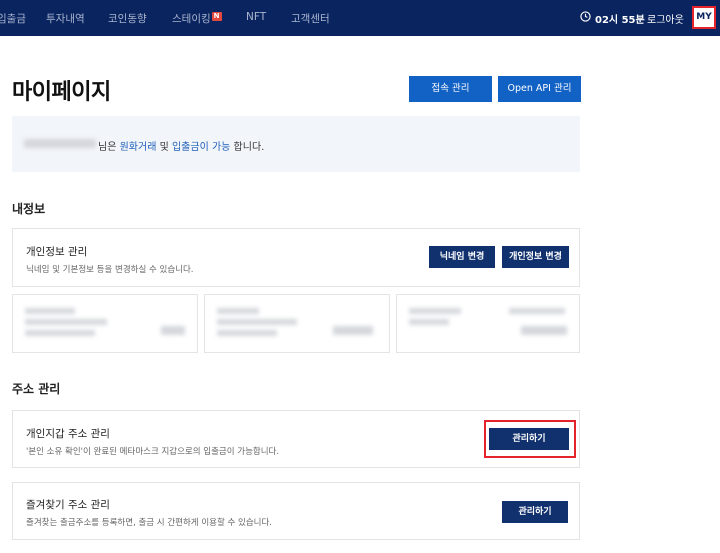 This screenshot has width=720, height=553. What do you see at coordinates (36, 389) in the screenshot?
I see `address-section-title: 주소 관리` at bounding box center [36, 389].